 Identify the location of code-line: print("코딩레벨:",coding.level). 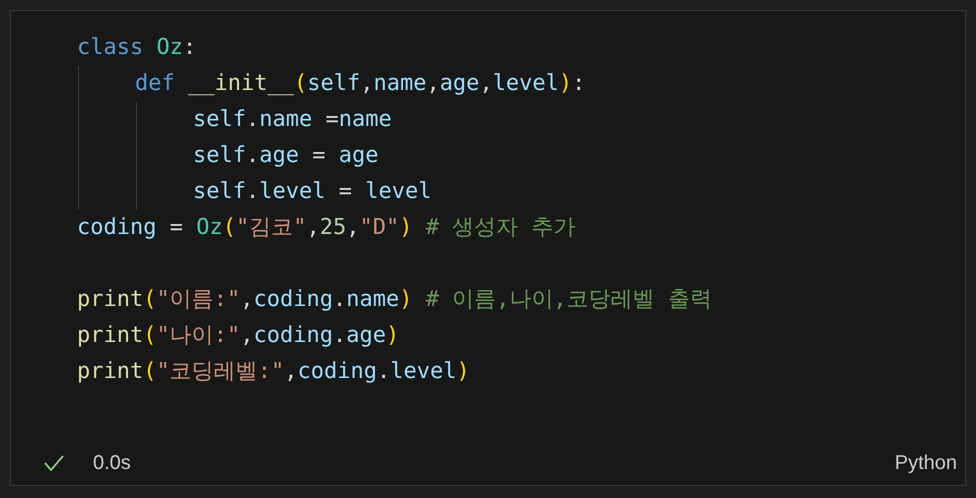
(273, 372).